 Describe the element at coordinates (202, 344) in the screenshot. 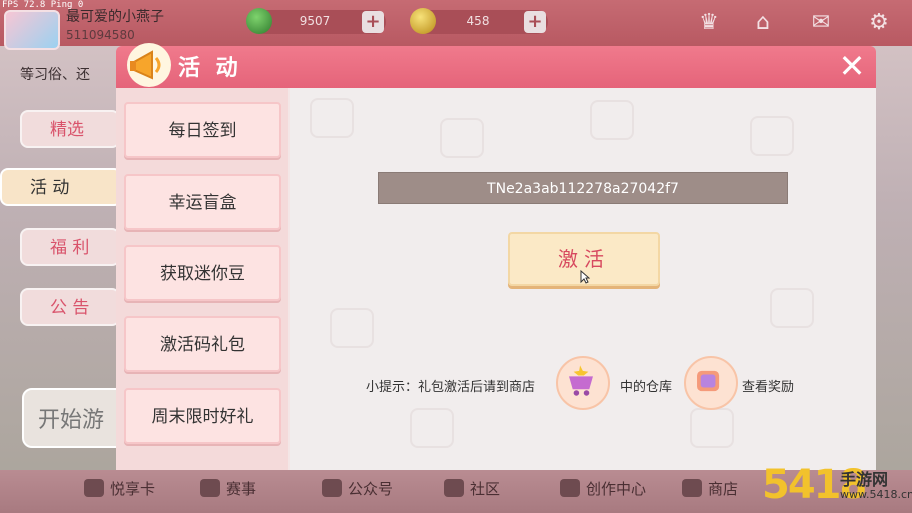

I see `menu-redeem-code-pack: 激活码礼包` at that location.